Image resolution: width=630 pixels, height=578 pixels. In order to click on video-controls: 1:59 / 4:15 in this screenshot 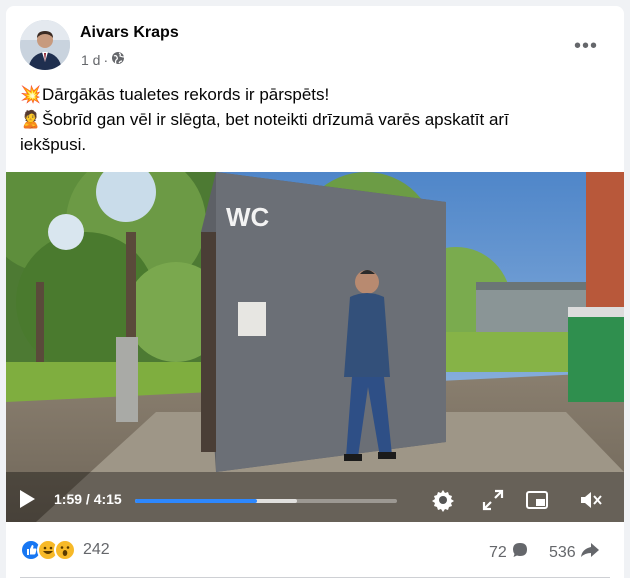, I will do `click(315, 500)`.